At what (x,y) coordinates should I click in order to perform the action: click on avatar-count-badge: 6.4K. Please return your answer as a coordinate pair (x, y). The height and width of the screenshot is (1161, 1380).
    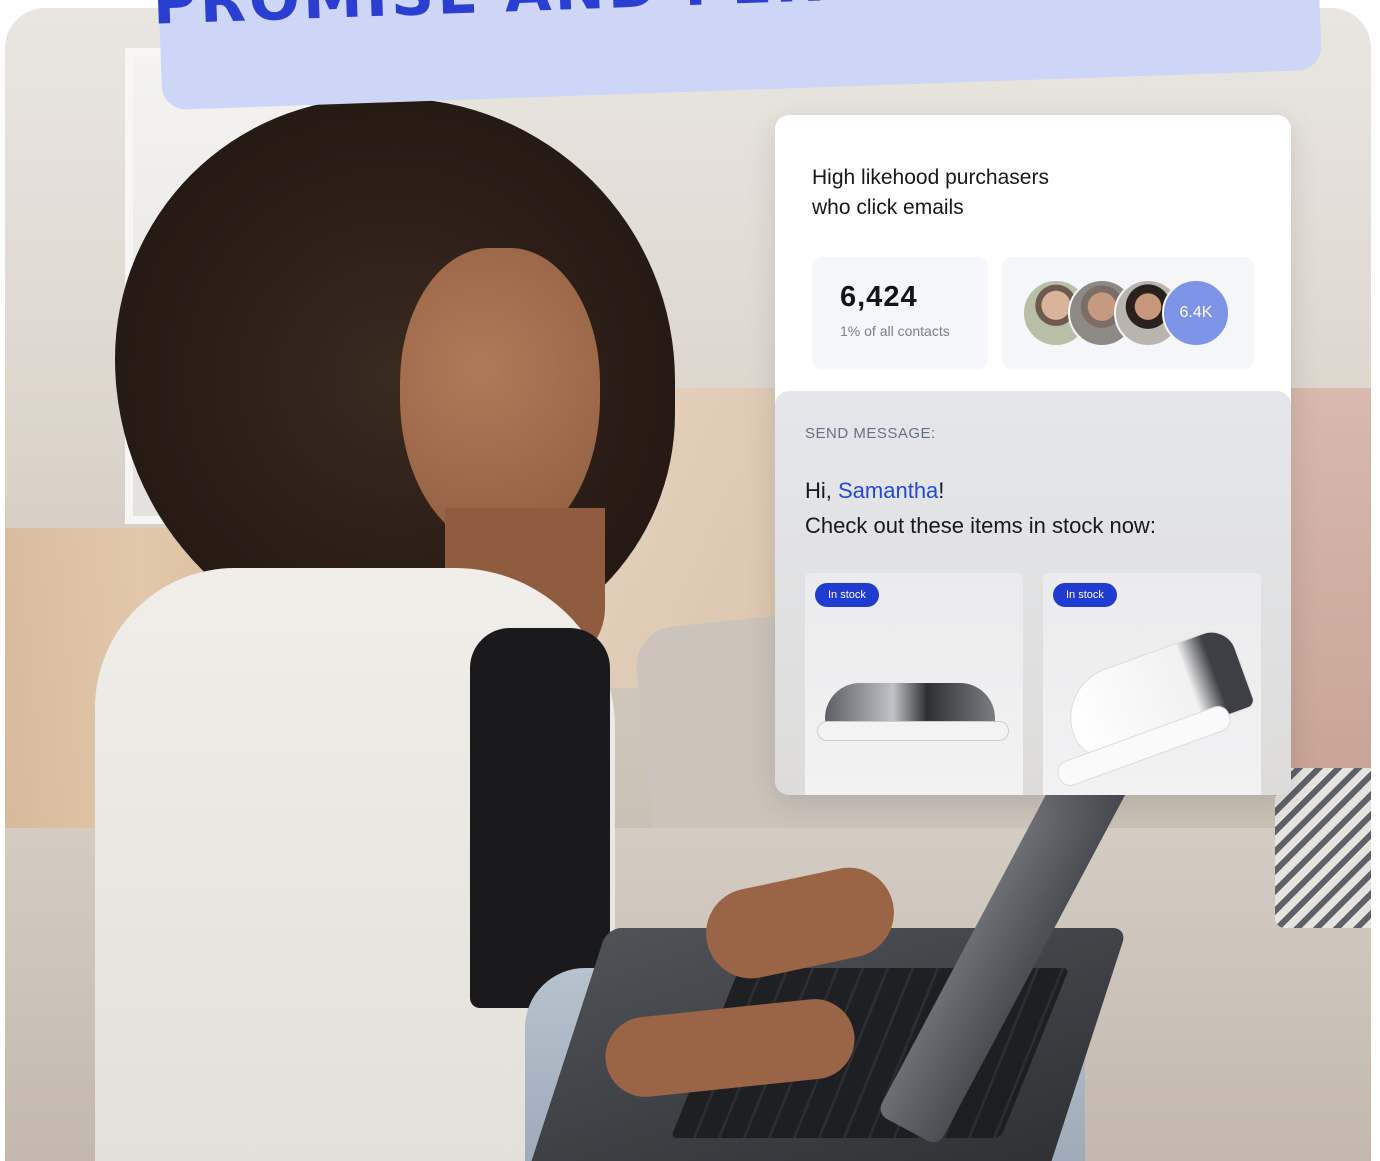
    Looking at the image, I should click on (1196, 313).